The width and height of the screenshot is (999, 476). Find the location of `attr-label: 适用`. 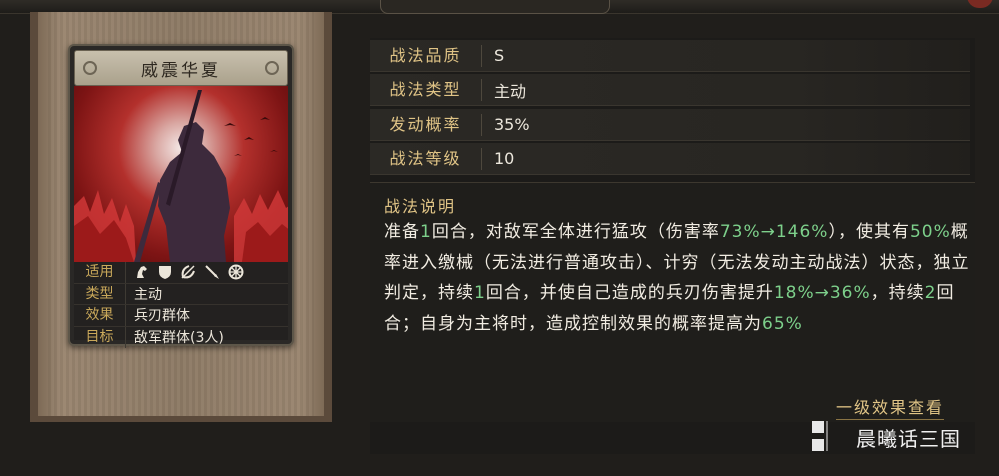

attr-label: 适用 is located at coordinates (100, 272).